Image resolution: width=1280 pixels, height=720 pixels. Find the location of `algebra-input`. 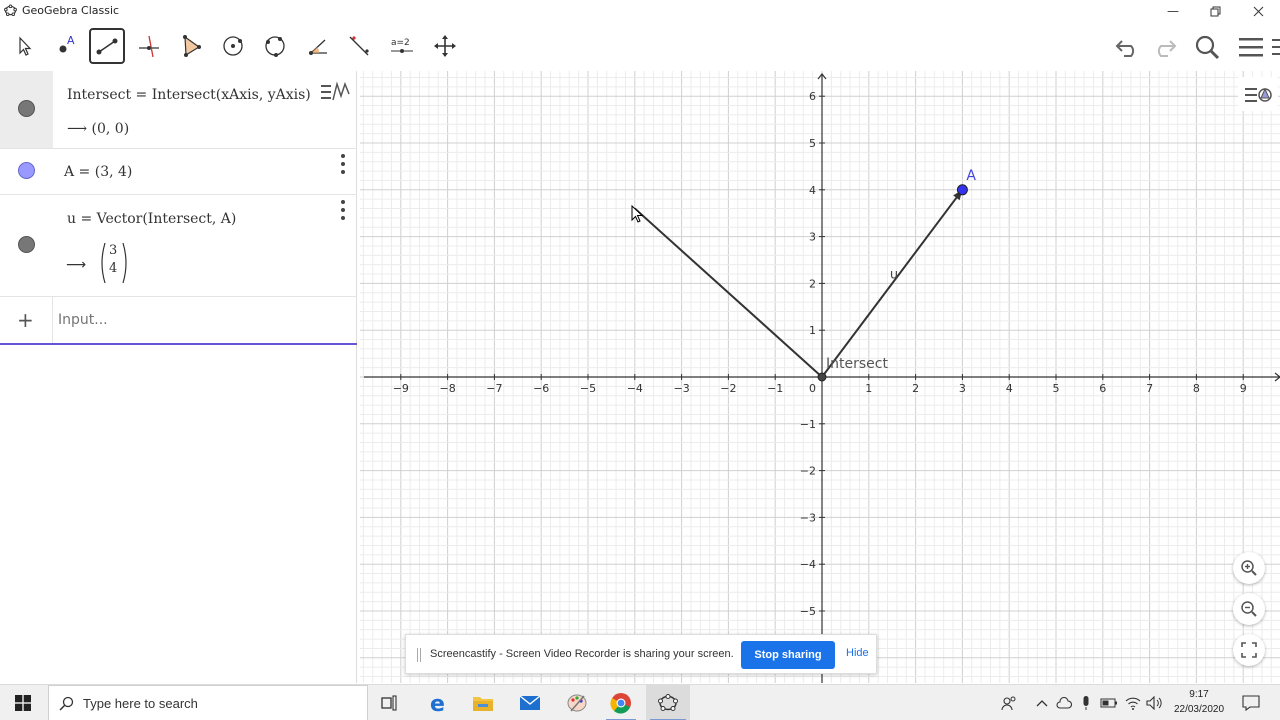

algebra-input is located at coordinates (198, 320).